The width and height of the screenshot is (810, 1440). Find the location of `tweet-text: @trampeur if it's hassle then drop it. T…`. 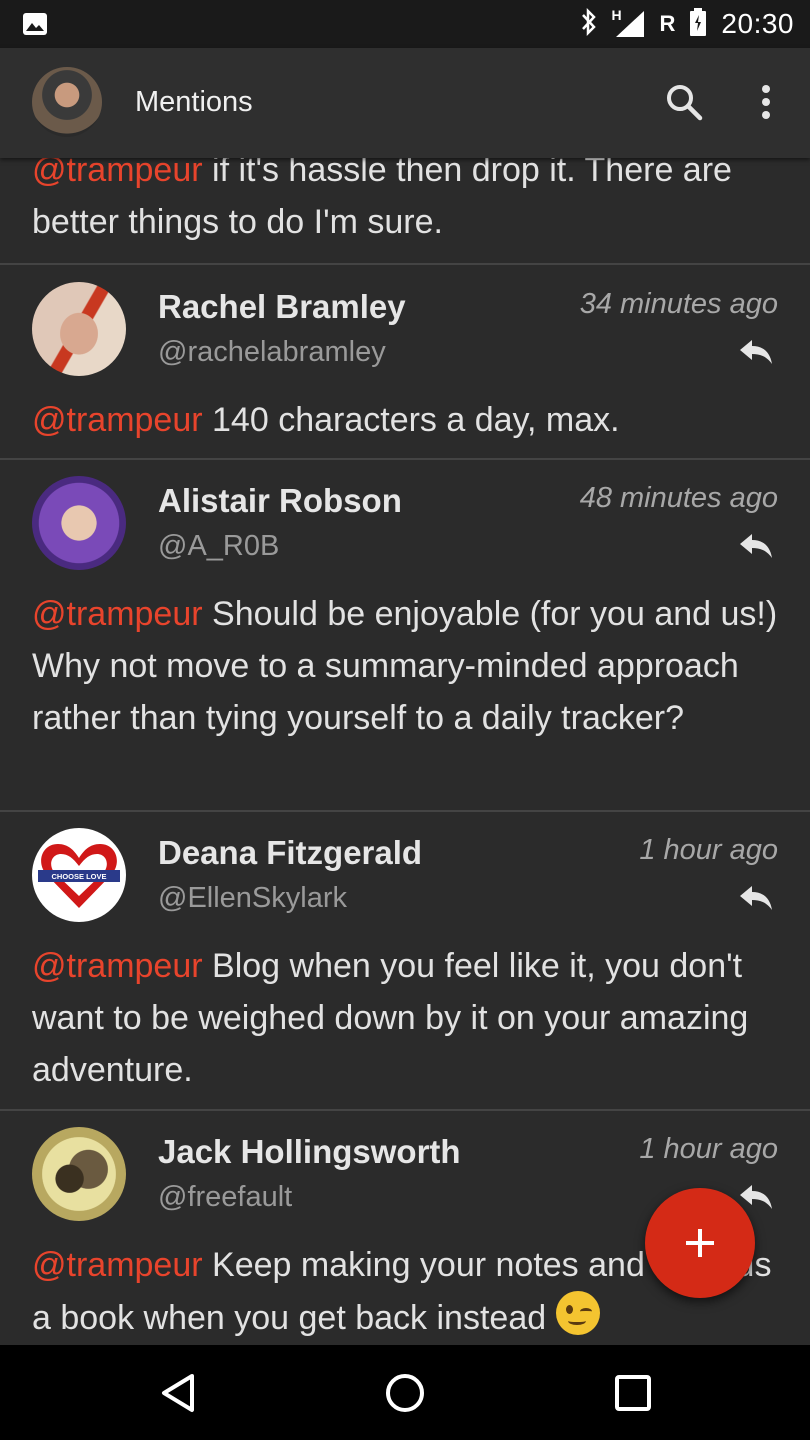

tweet-text: @trampeur if it's hassle then drop it. T… is located at coordinates (406, 203).